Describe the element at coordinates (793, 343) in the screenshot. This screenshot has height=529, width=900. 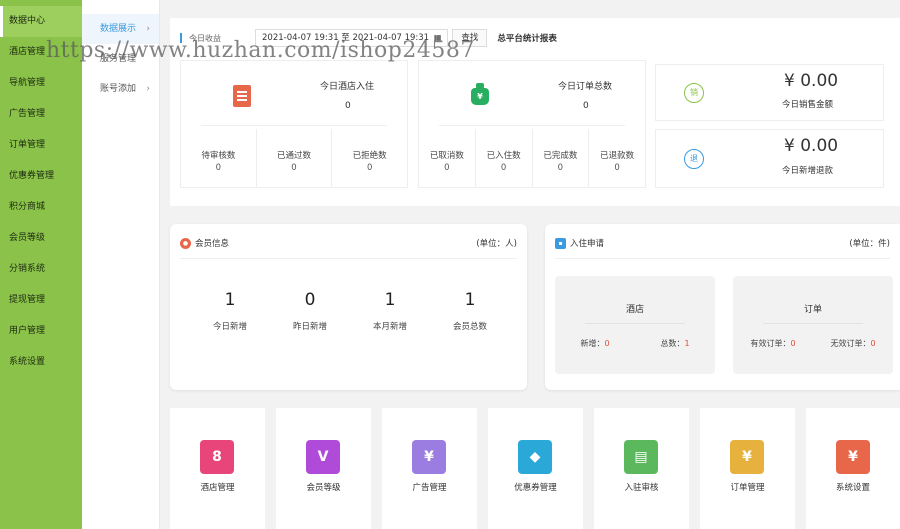
I see `order-valid-value: 0` at that location.